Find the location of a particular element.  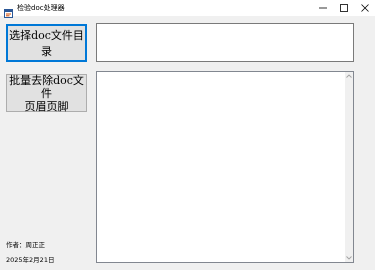

scroll-up-arrow is located at coordinates (349, 76).